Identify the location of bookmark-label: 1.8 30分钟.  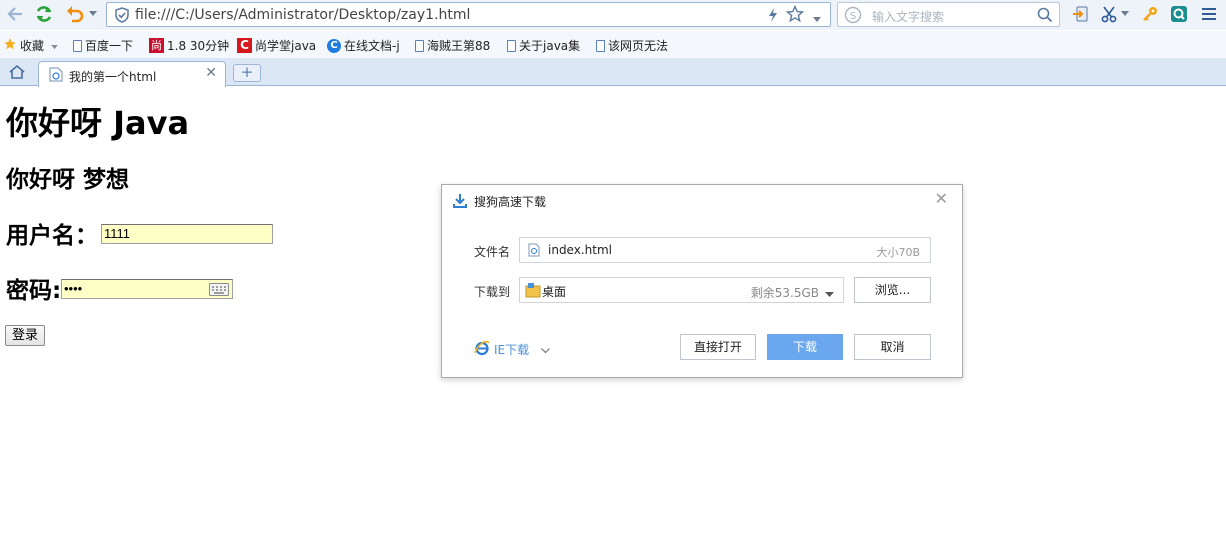
(198, 46).